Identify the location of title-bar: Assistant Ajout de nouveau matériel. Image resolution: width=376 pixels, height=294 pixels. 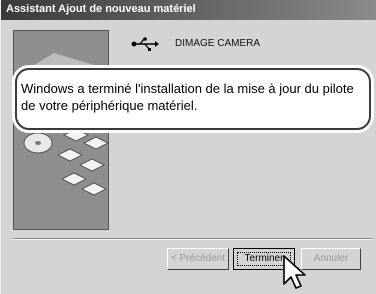
(188, 10).